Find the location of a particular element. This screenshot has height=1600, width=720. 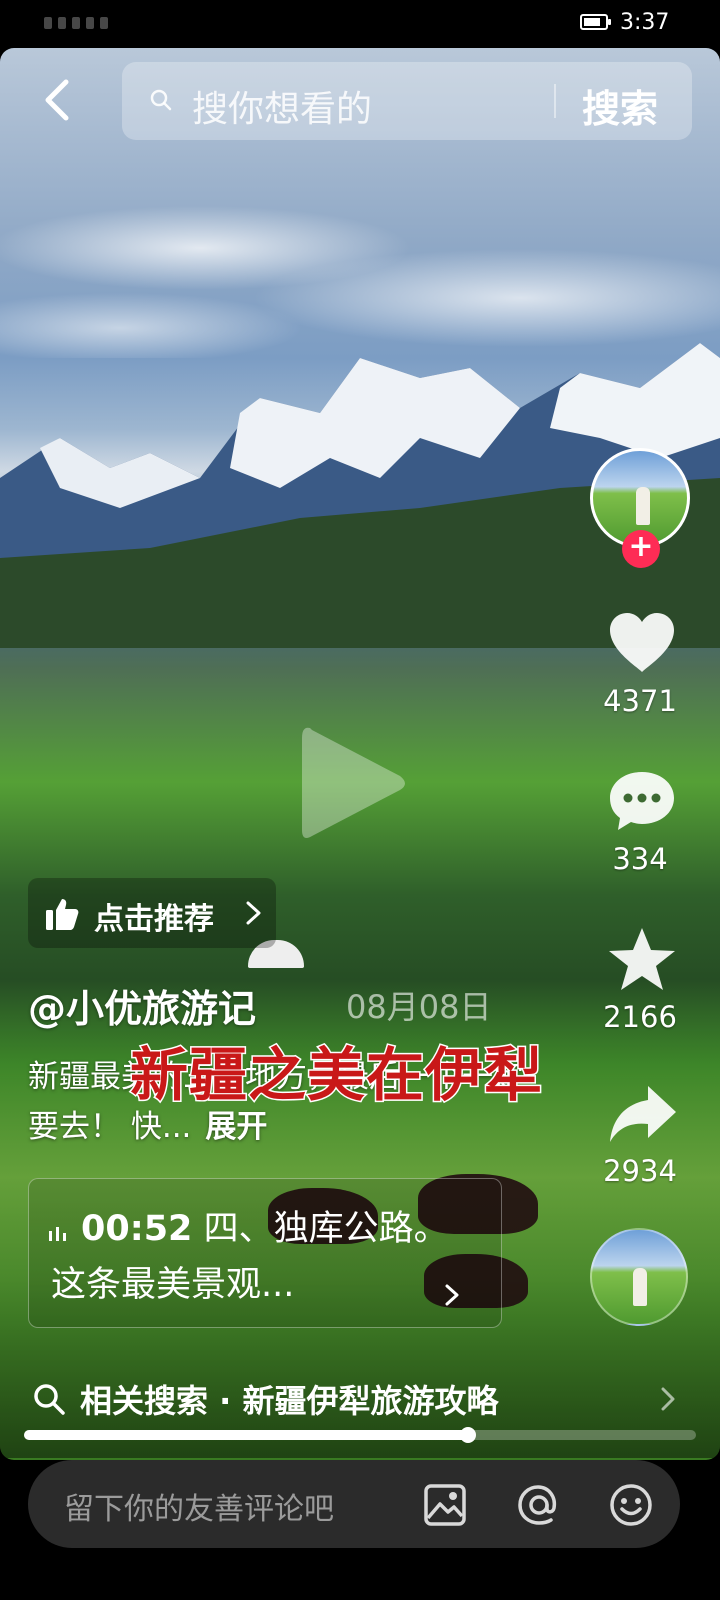

status-notification-icons is located at coordinates (109, 23).